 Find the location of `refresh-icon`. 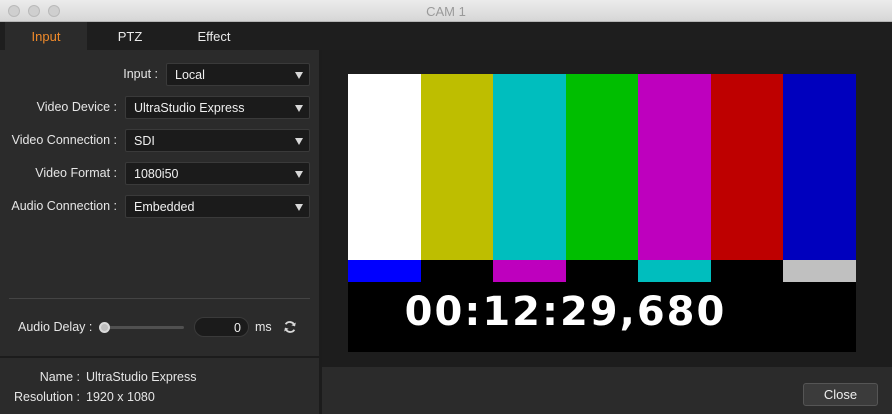

refresh-icon is located at coordinates (290, 327).